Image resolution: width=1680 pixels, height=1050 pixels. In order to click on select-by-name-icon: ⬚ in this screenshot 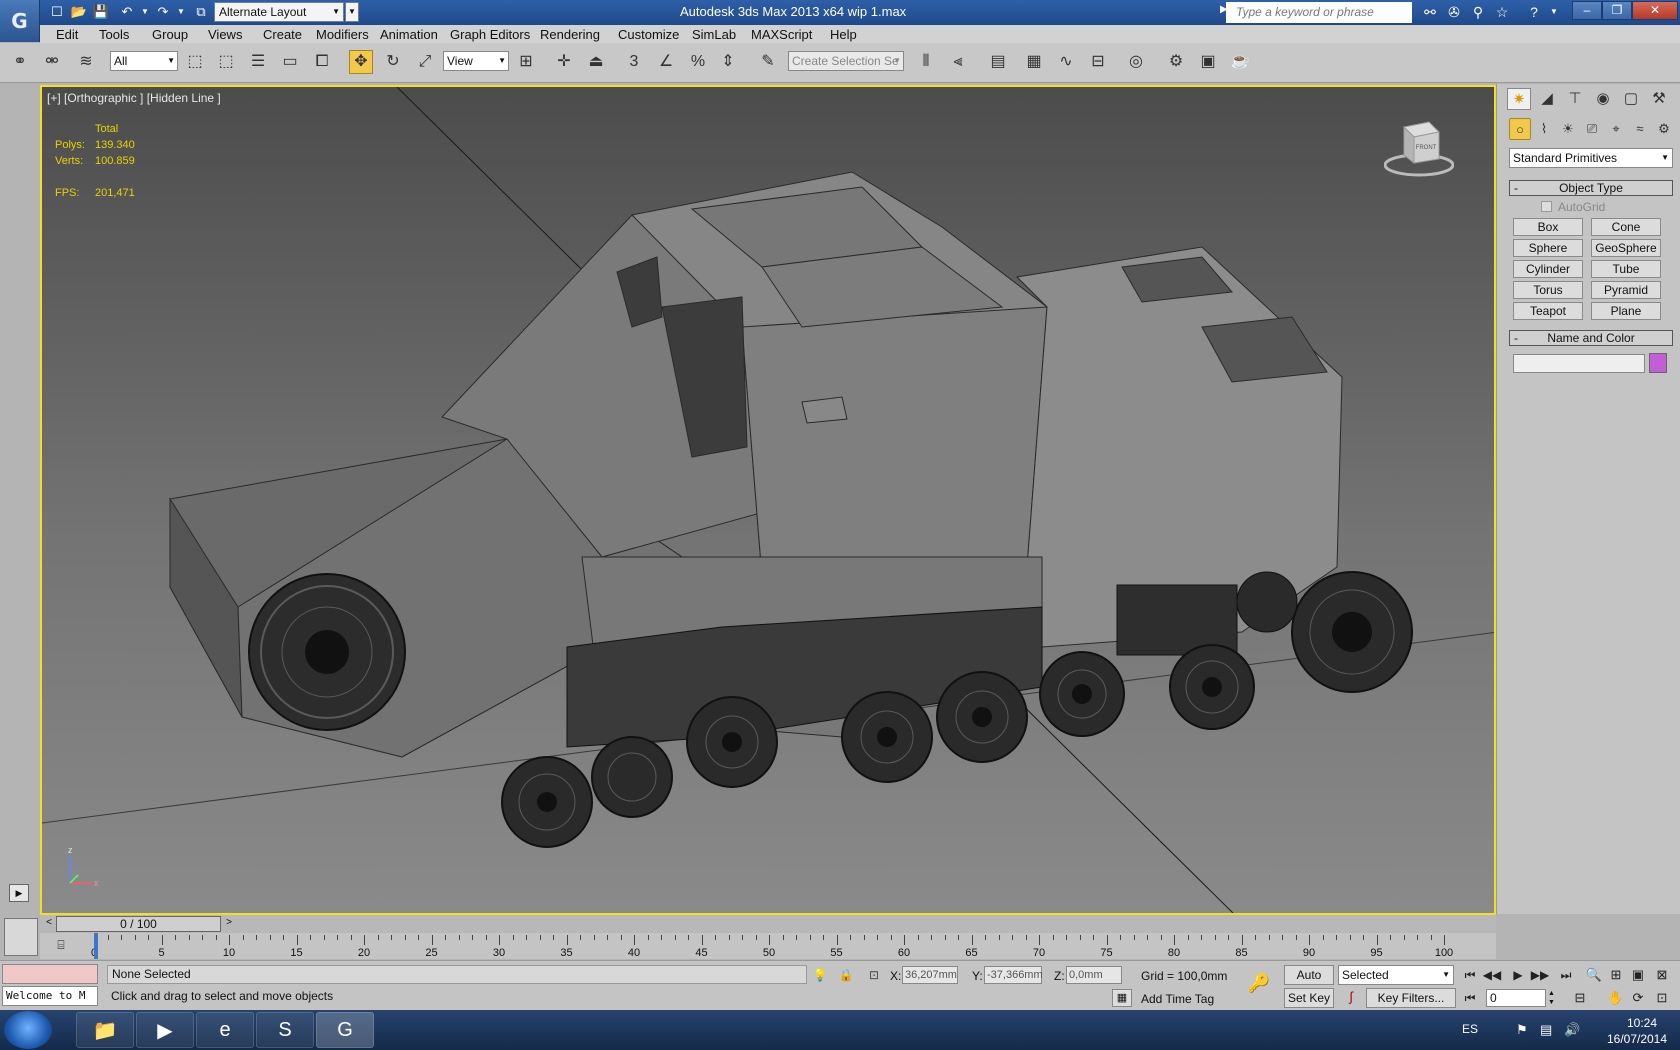, I will do `click(226, 62)`.